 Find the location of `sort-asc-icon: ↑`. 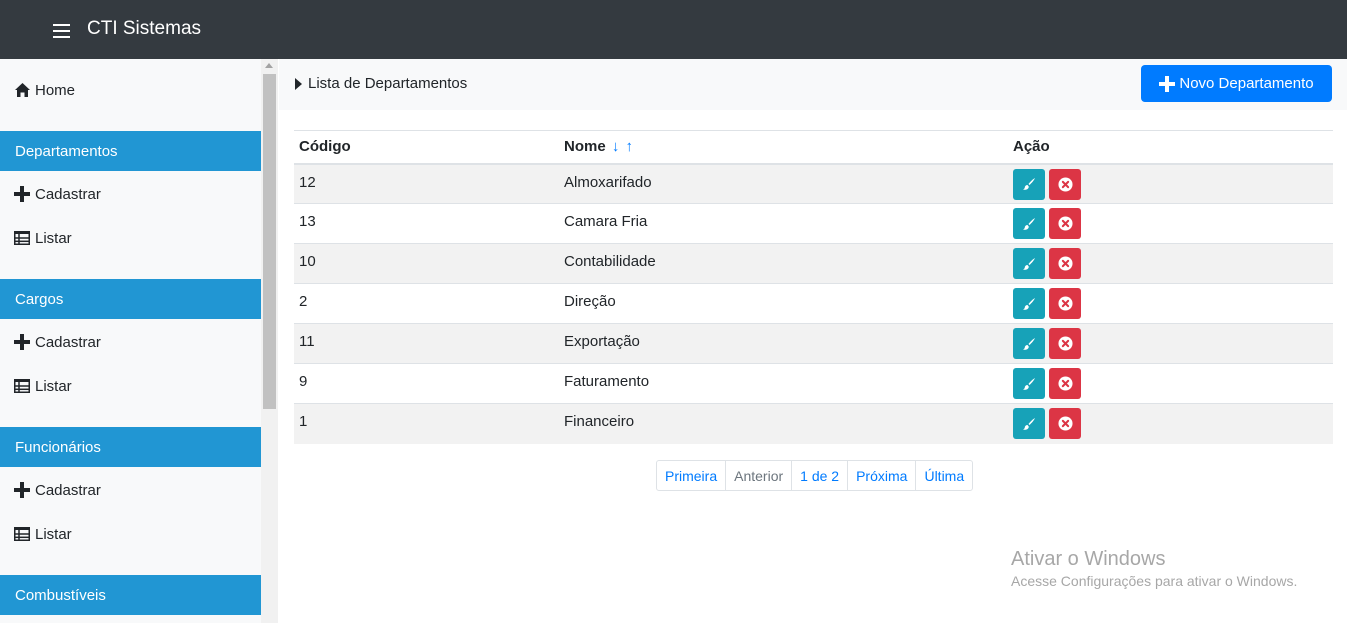

sort-asc-icon: ↑ is located at coordinates (630, 146).